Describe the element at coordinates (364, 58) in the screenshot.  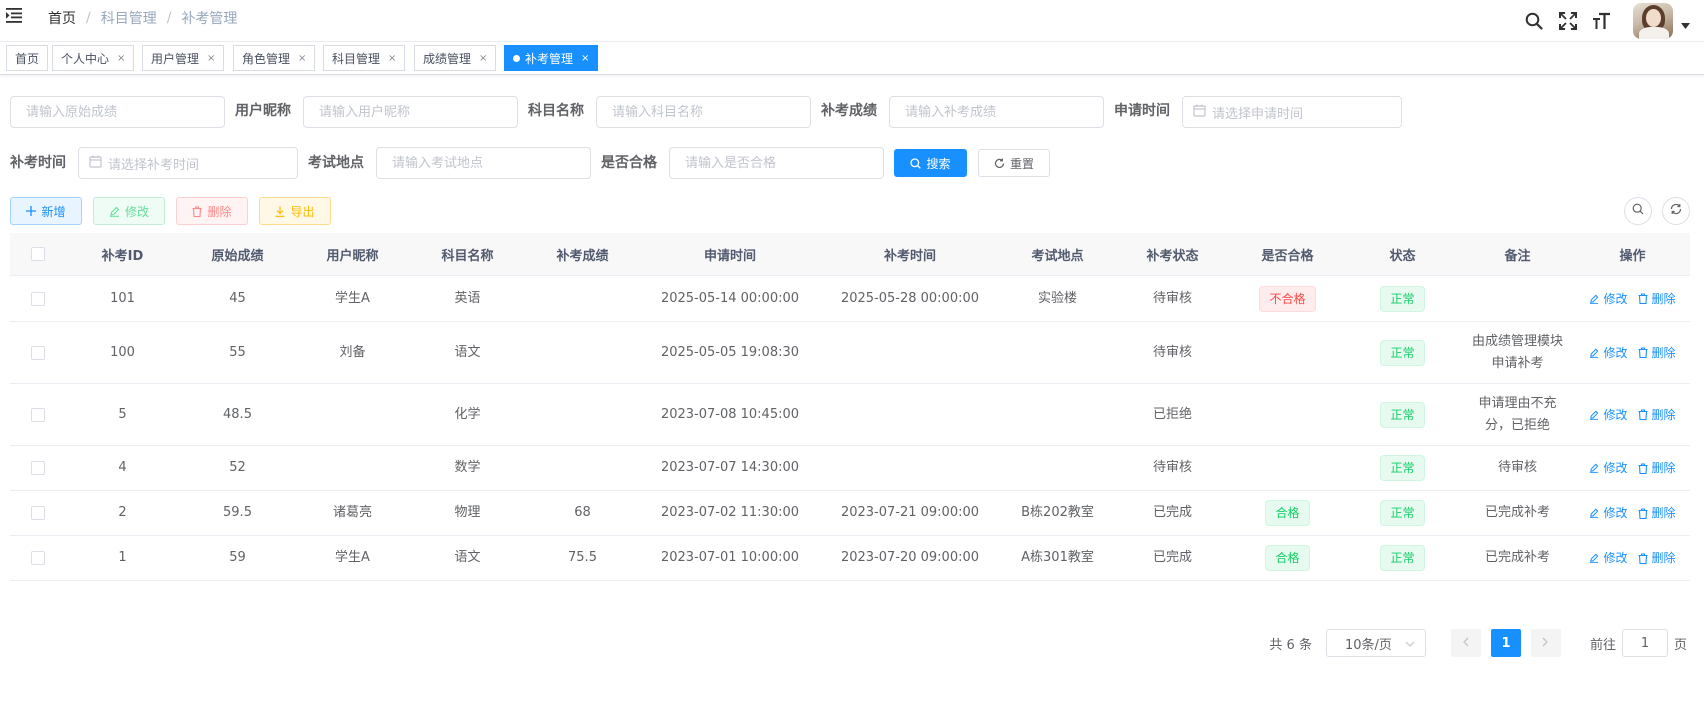
I see `tag-subject-management: 科目管理 ×` at that location.